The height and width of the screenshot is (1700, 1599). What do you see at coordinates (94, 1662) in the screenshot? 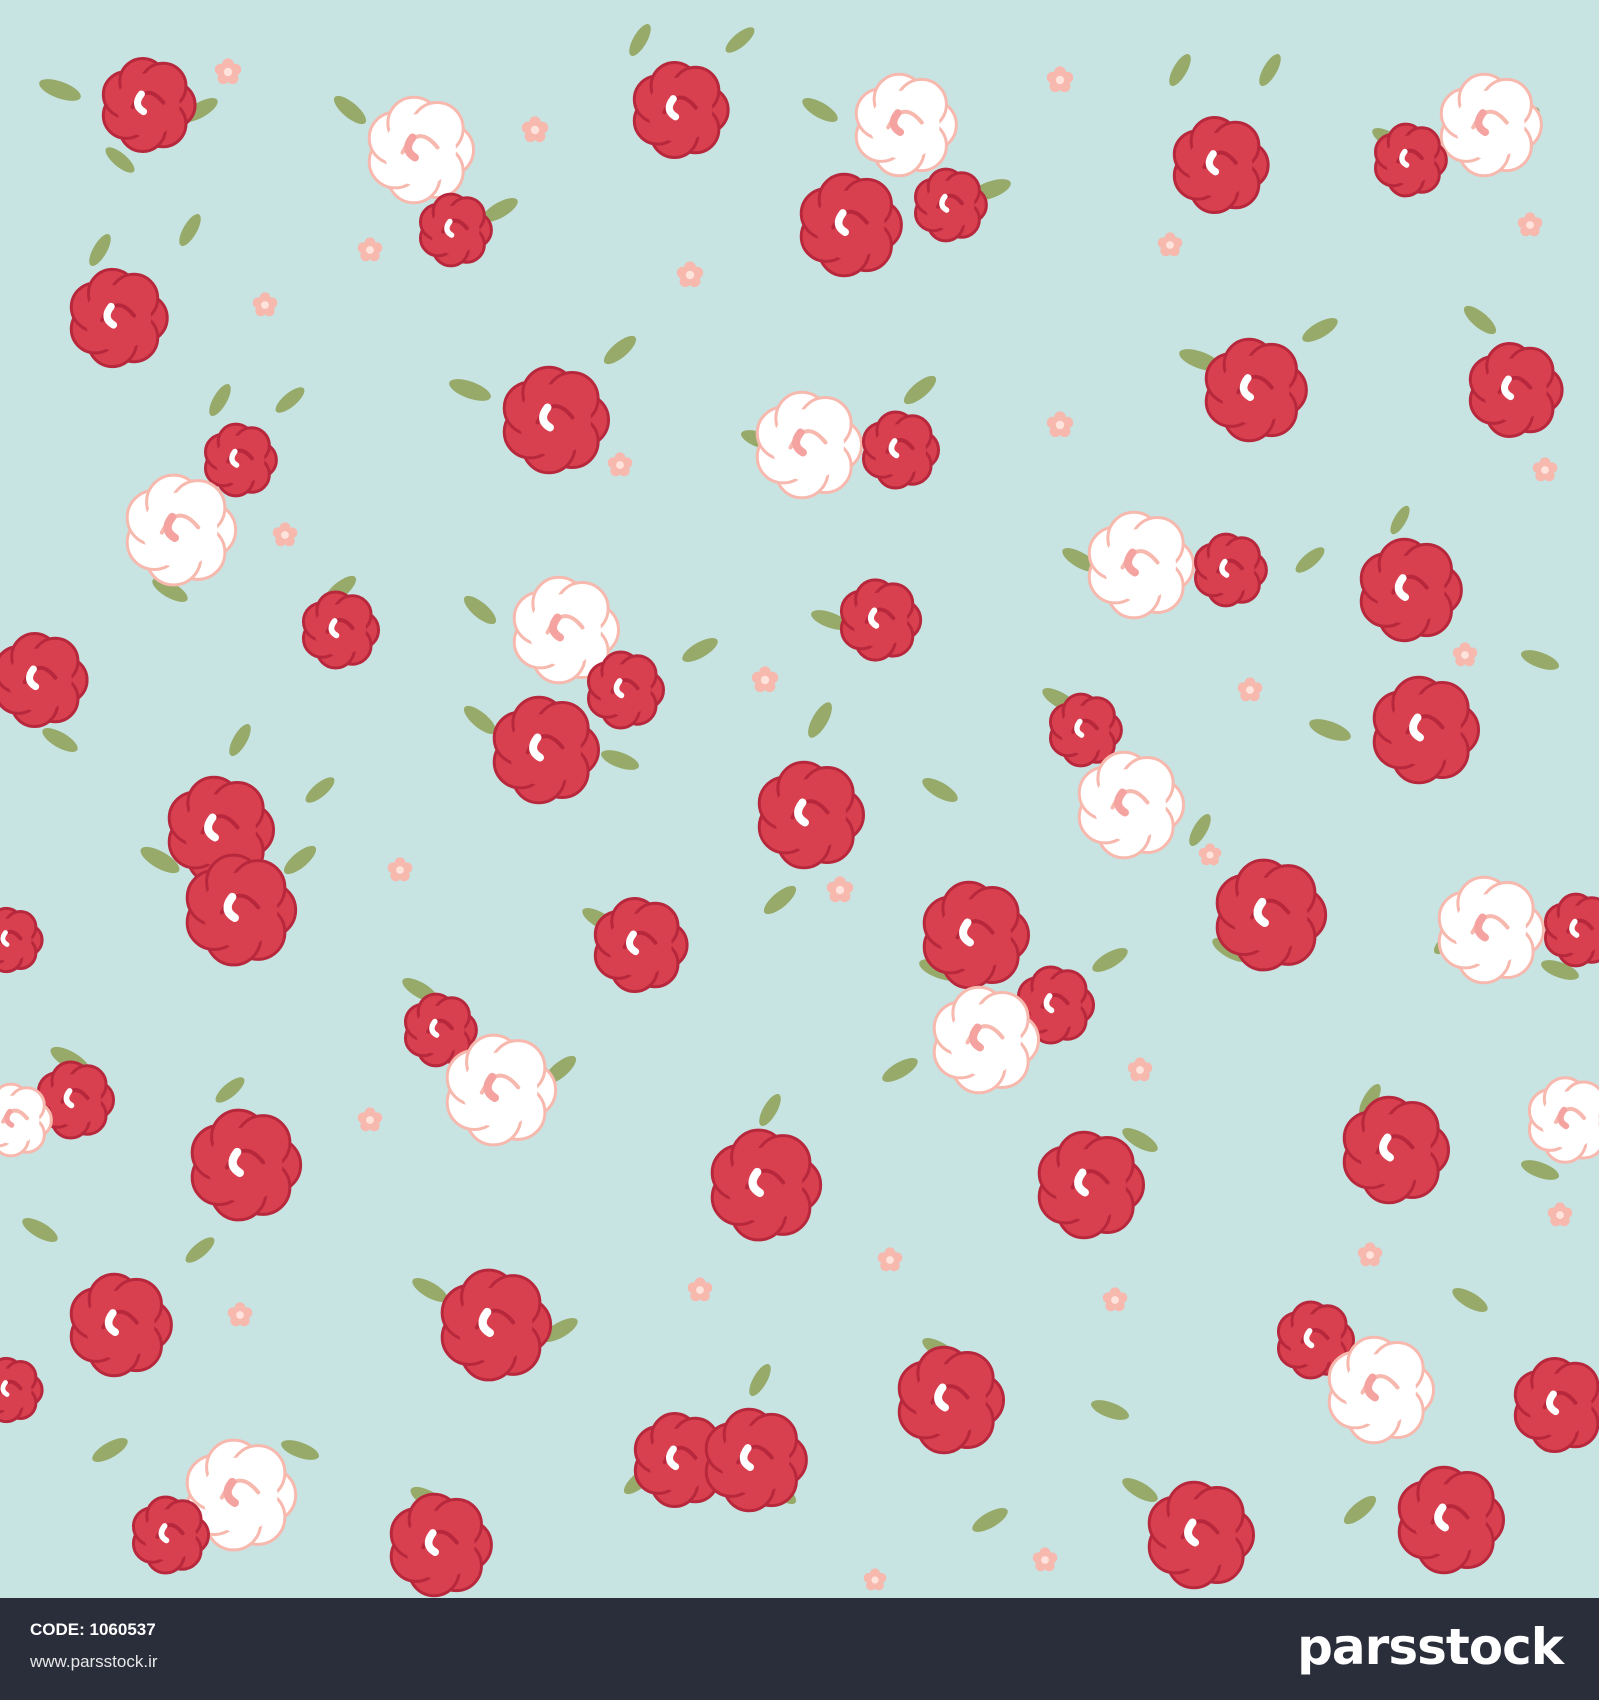
I see `website-link: www.parsstock.ir` at bounding box center [94, 1662].